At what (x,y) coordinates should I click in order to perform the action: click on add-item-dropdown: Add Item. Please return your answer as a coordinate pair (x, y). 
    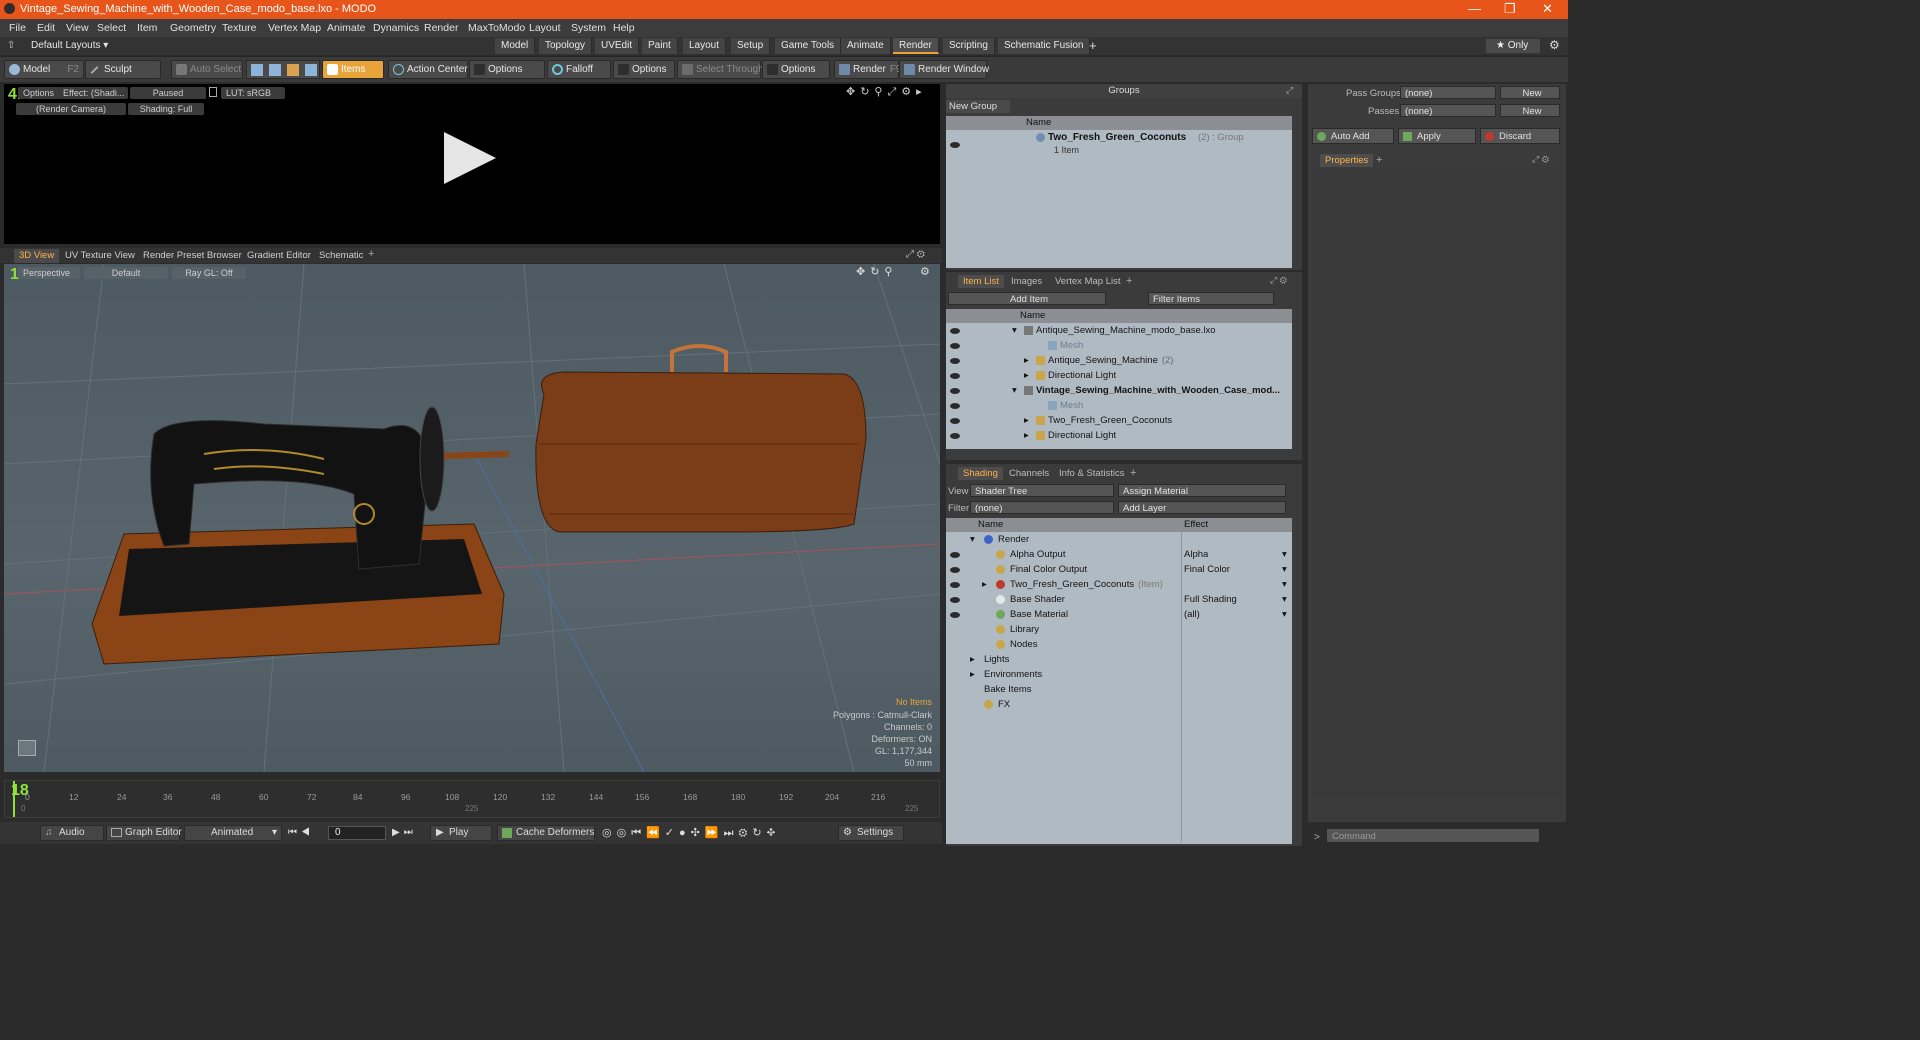
    Looking at the image, I should click on (1027, 298).